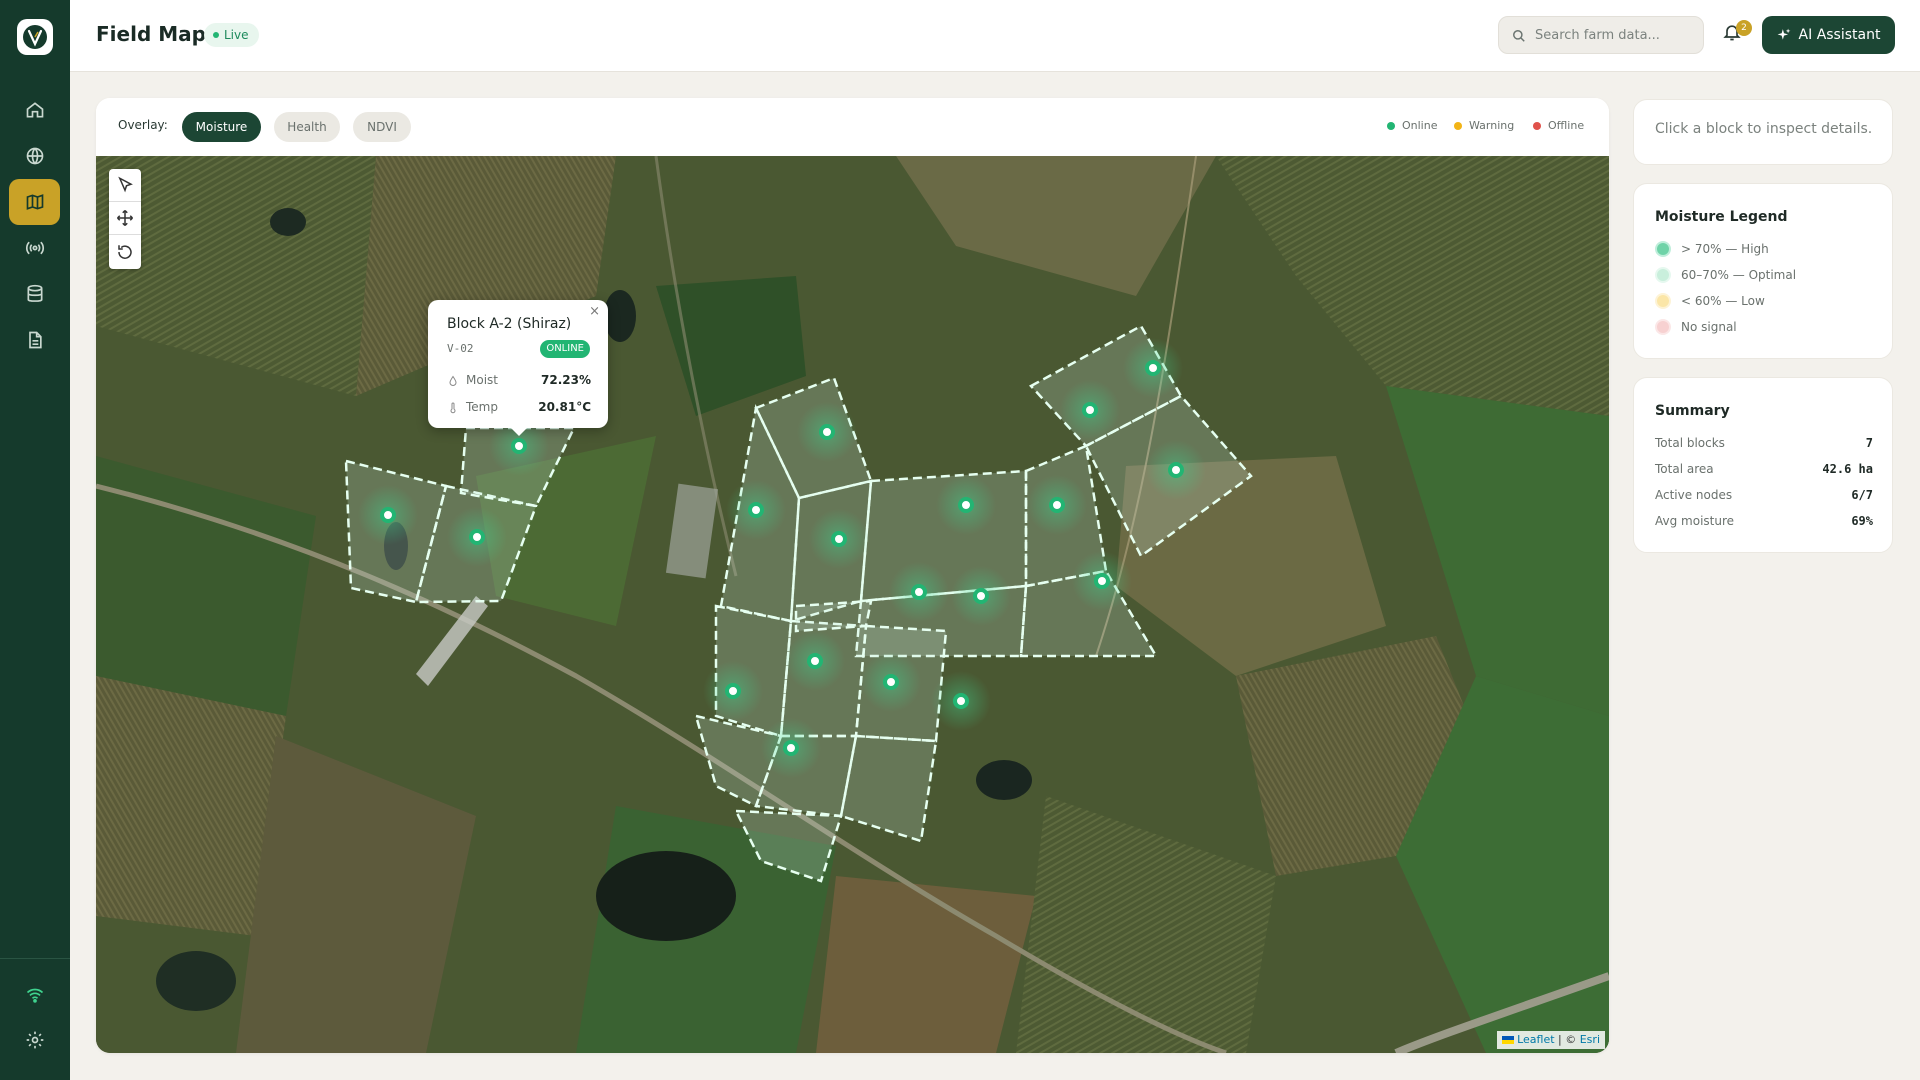 Image resolution: width=1920 pixels, height=1080 pixels. I want to click on legend-item-no-signal: No signal, so click(1696, 327).